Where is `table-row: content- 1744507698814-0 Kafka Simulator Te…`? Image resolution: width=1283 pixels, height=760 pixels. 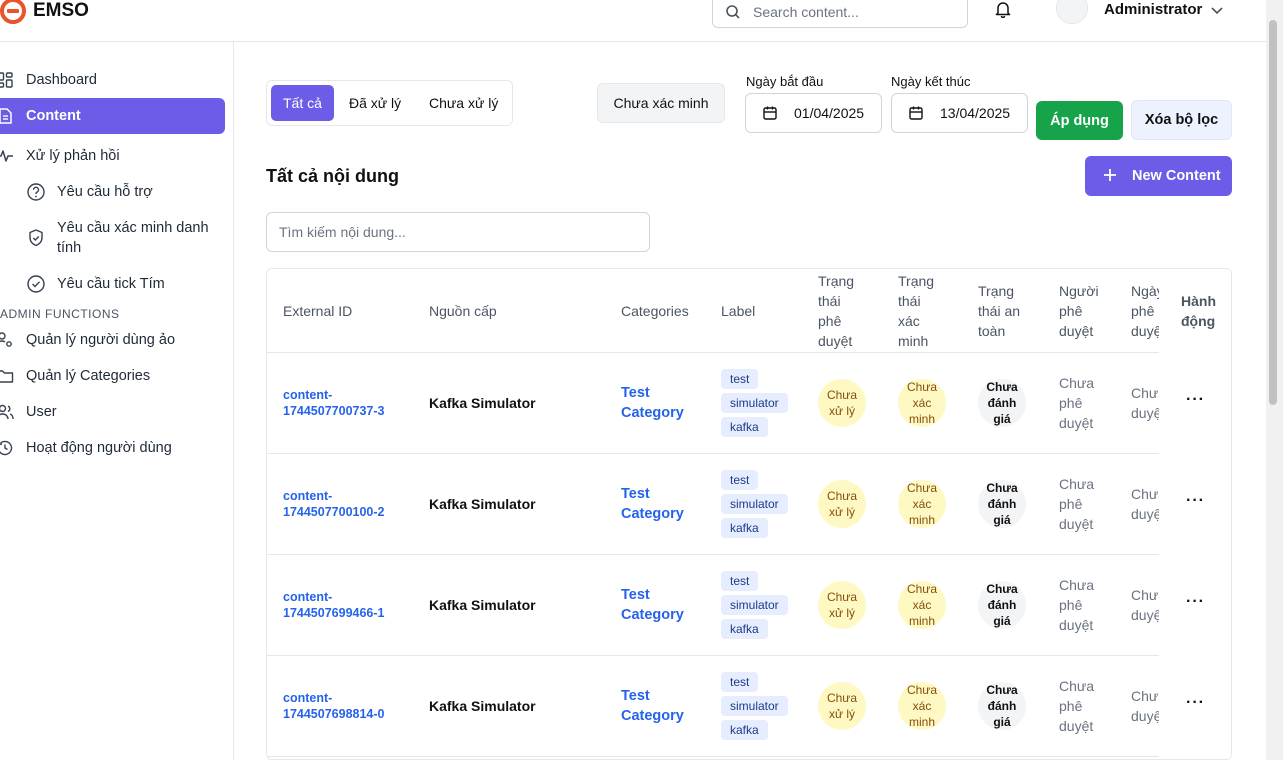 table-row: content- 1744507698814-0 Kafka Simulator Te… is located at coordinates (713, 706).